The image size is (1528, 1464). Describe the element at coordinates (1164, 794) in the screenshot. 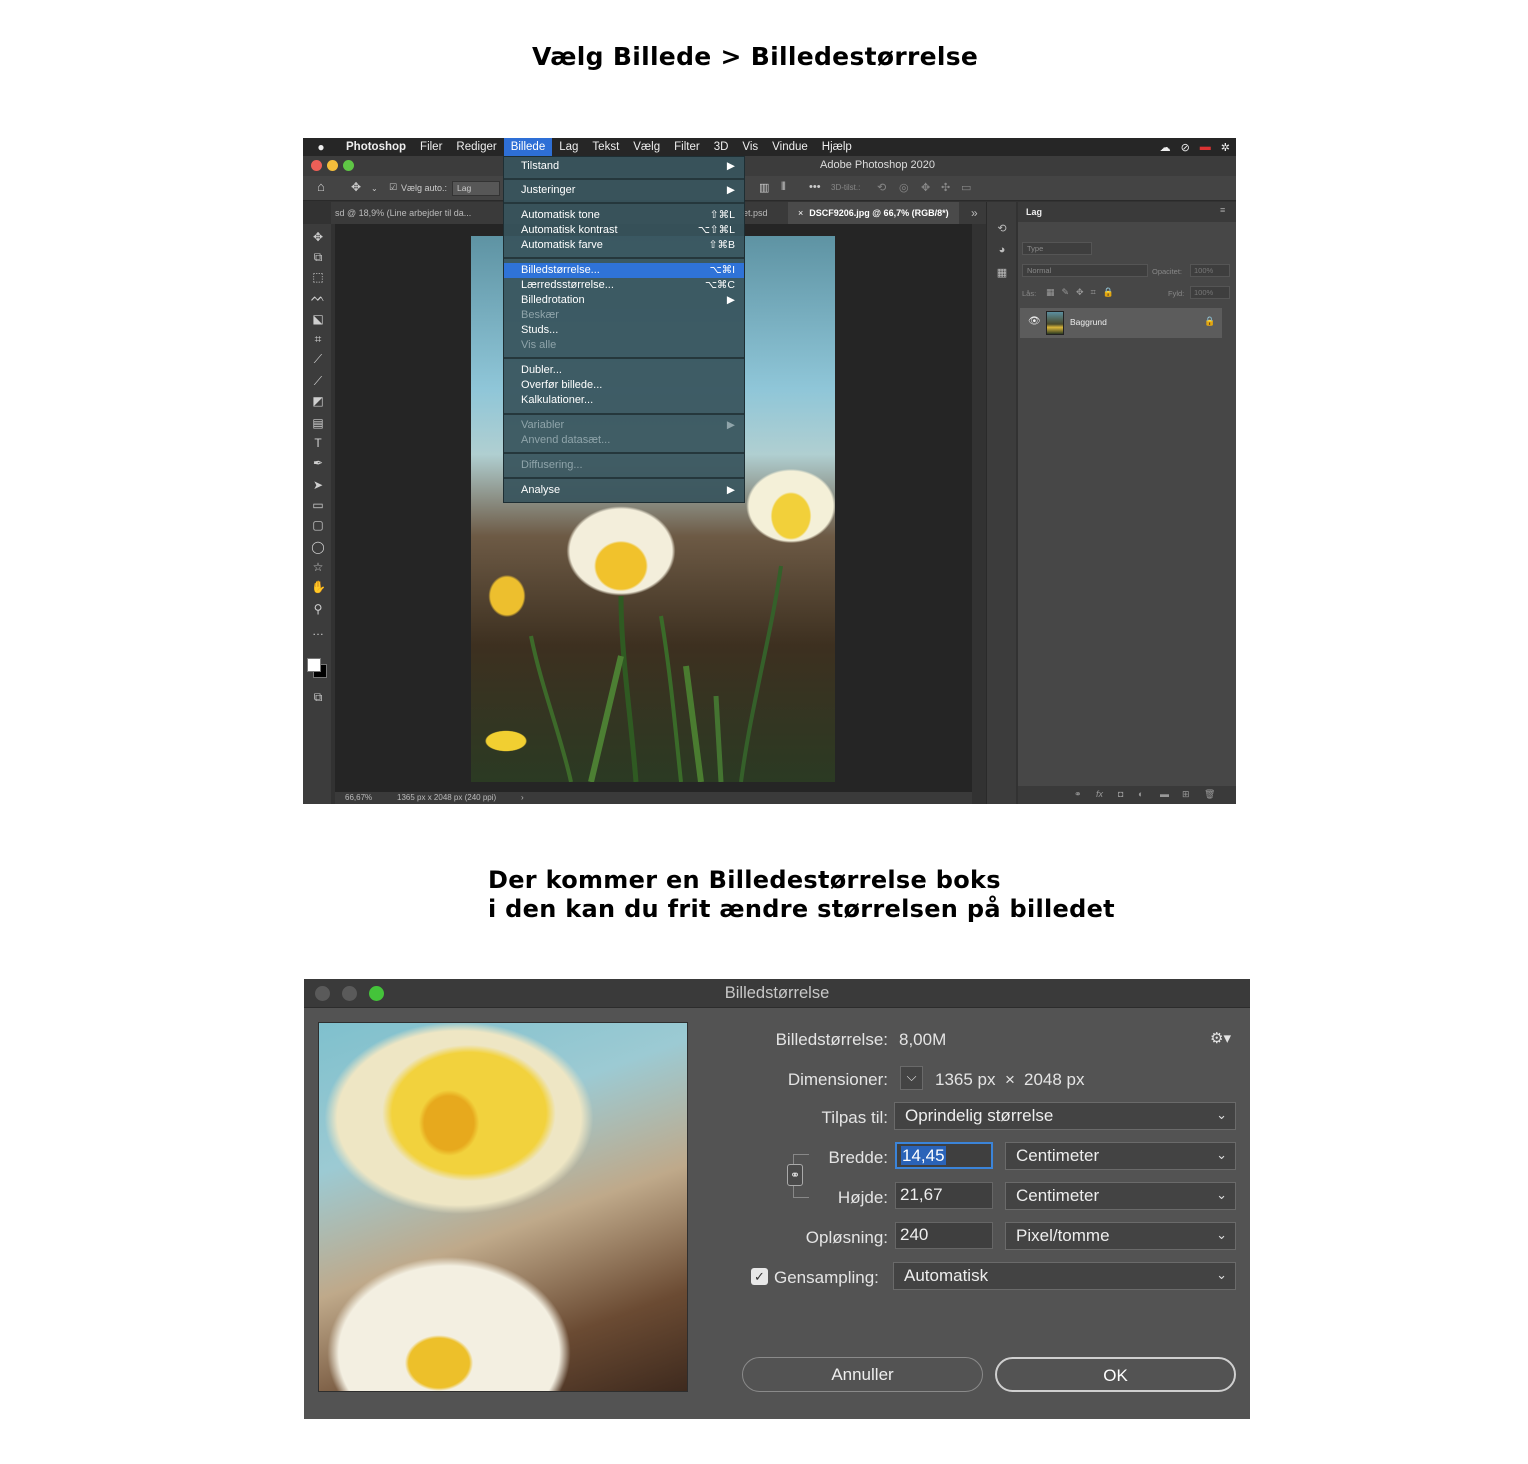

I see `new-group-icon: ▬` at that location.